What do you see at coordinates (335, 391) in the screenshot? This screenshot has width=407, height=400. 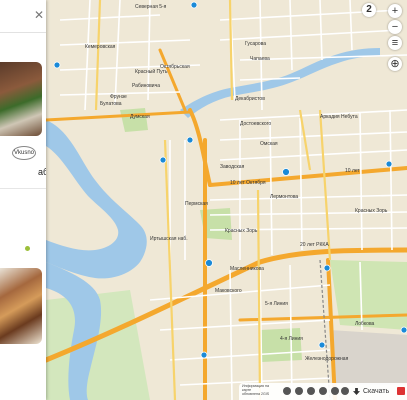 I see `camera-icon` at bounding box center [335, 391].